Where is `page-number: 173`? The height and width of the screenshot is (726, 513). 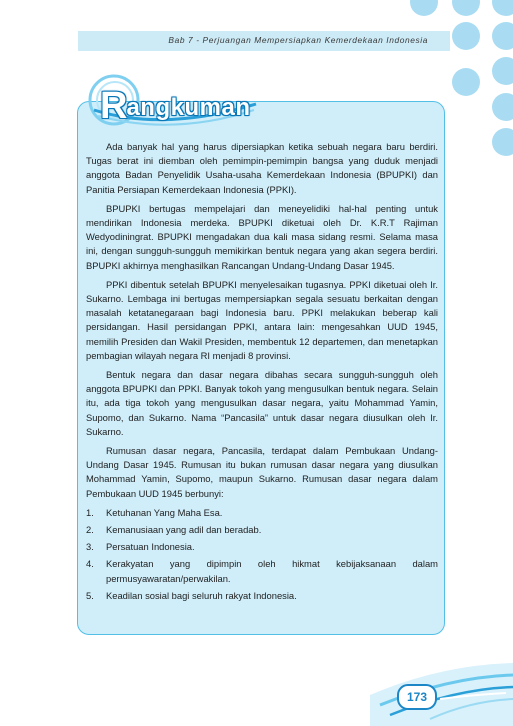 page-number: 173 is located at coordinates (417, 697).